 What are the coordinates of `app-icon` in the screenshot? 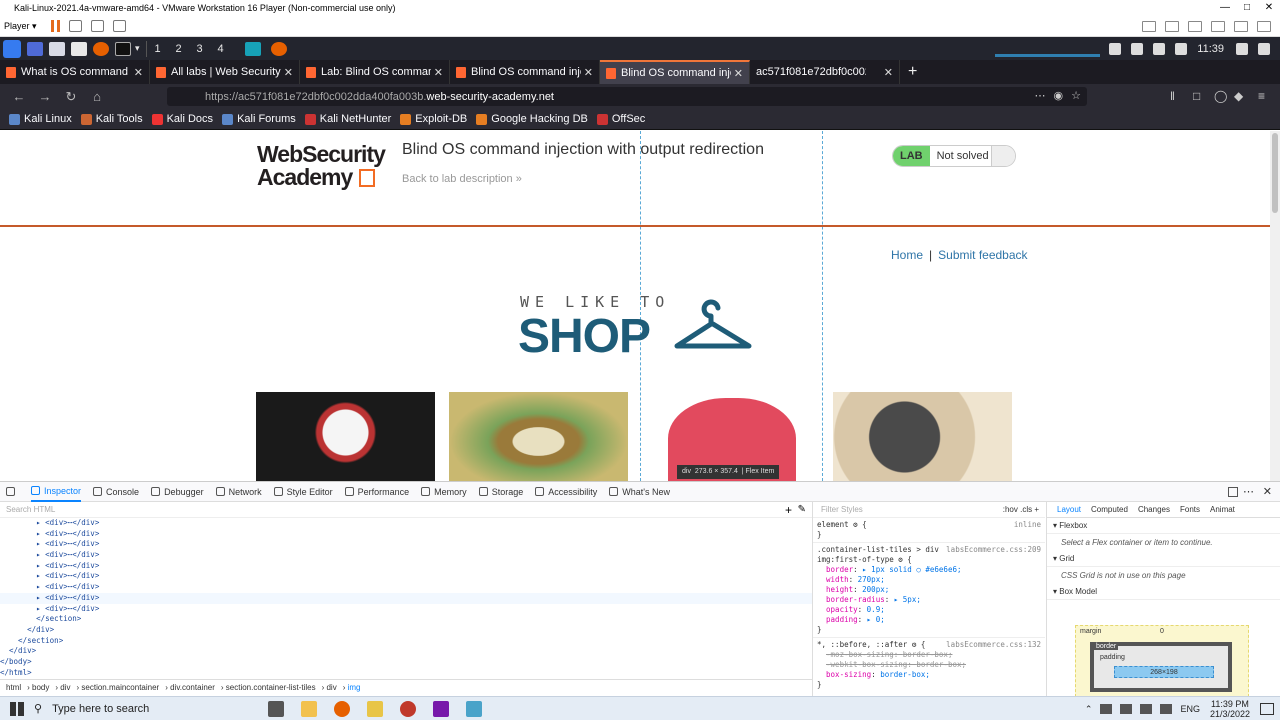 It's located at (375, 708).